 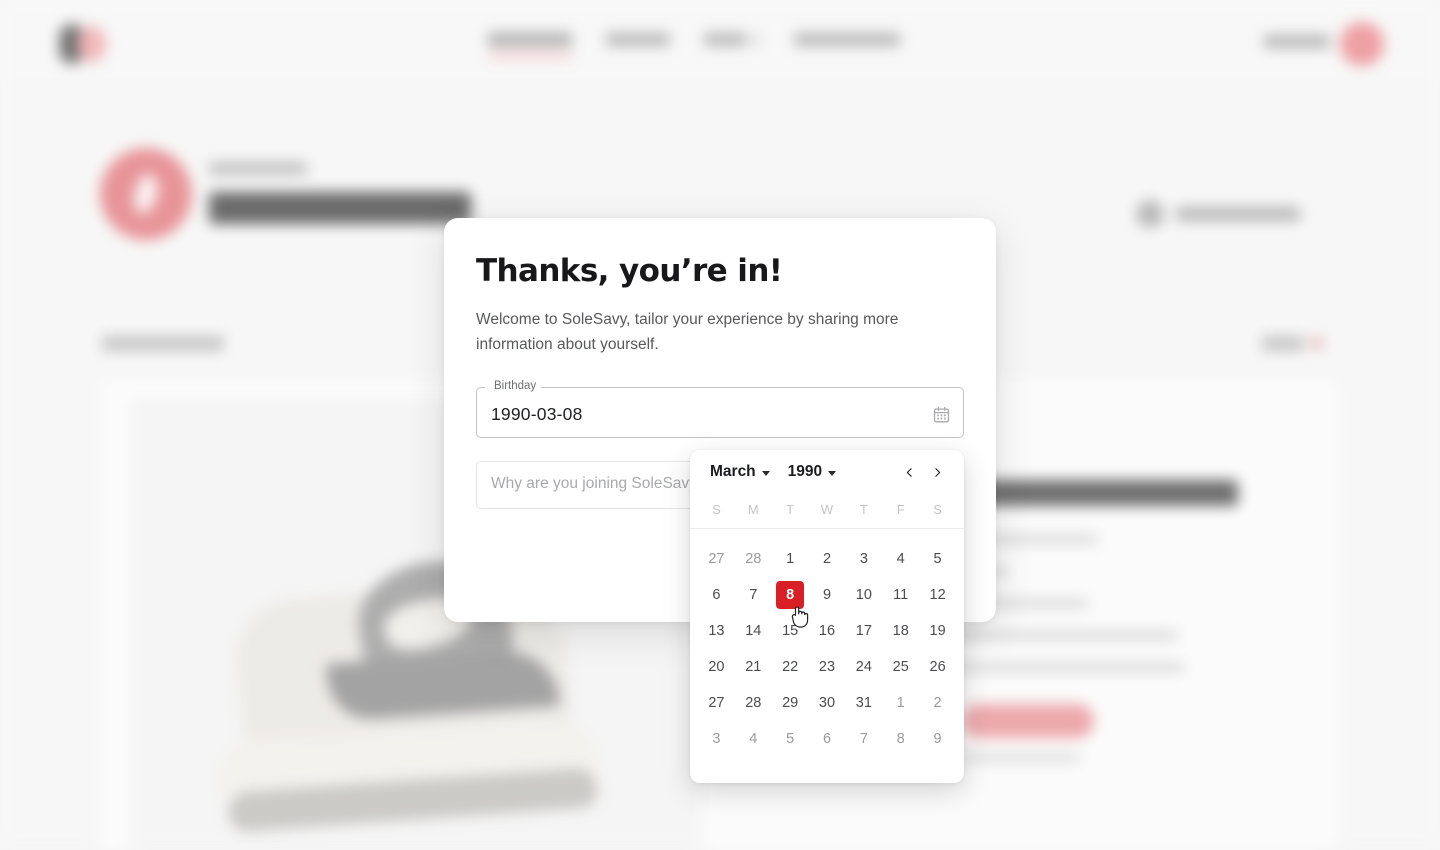 What do you see at coordinates (790, 703) in the screenshot?
I see `day-cell: 29` at bounding box center [790, 703].